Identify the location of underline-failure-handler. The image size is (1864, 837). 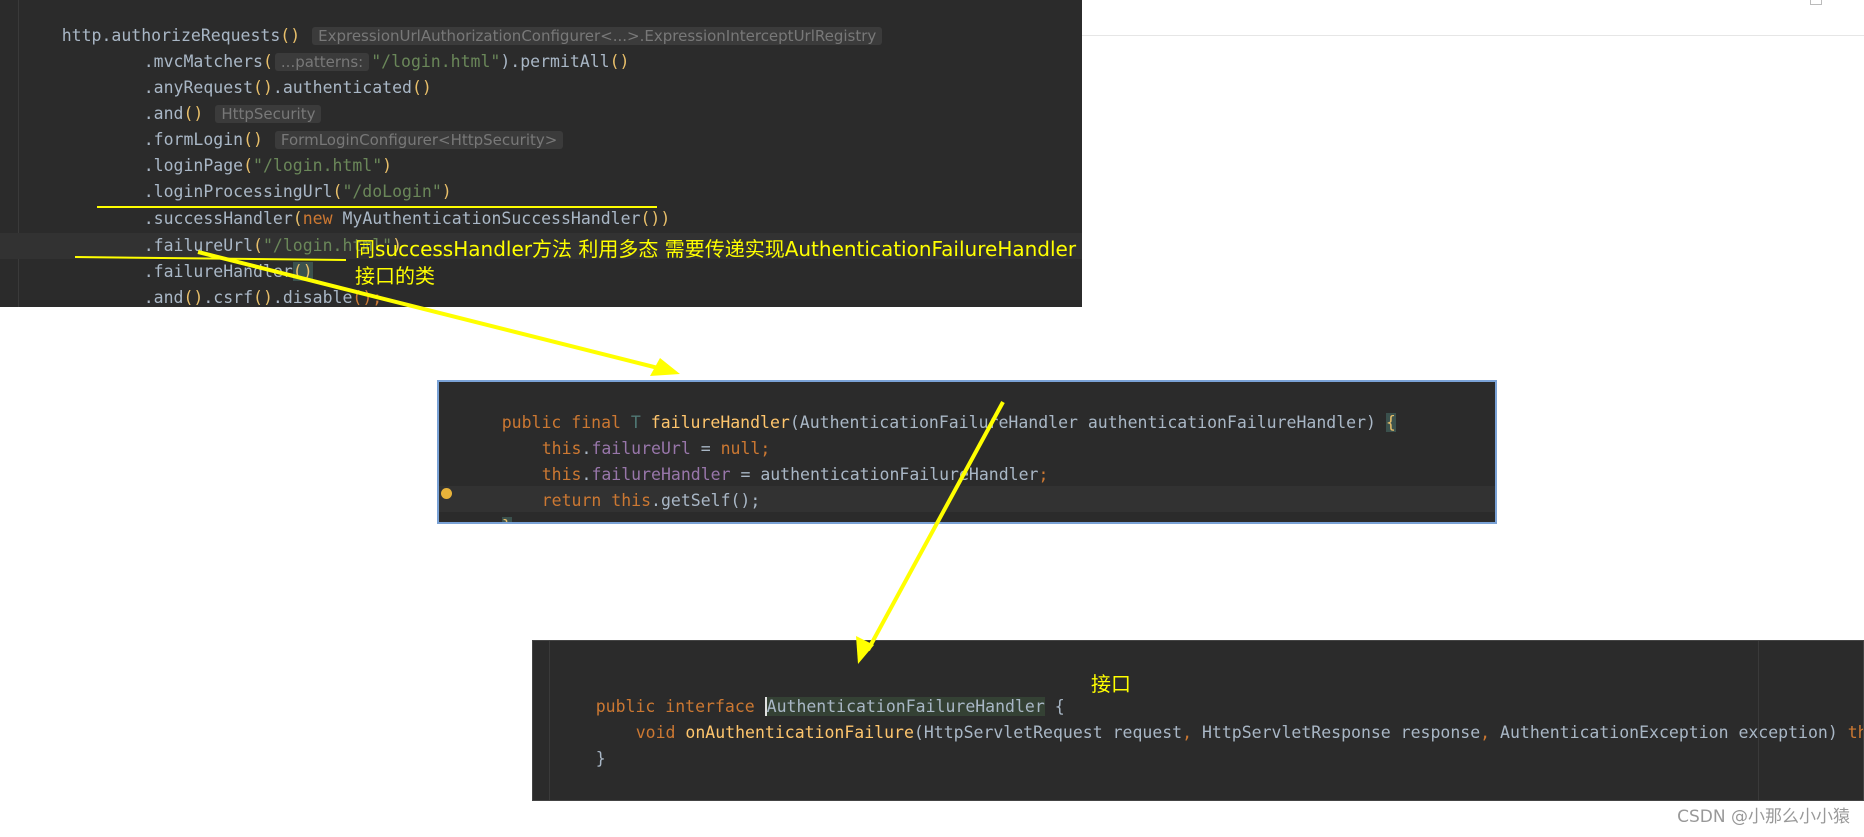
(210, 258).